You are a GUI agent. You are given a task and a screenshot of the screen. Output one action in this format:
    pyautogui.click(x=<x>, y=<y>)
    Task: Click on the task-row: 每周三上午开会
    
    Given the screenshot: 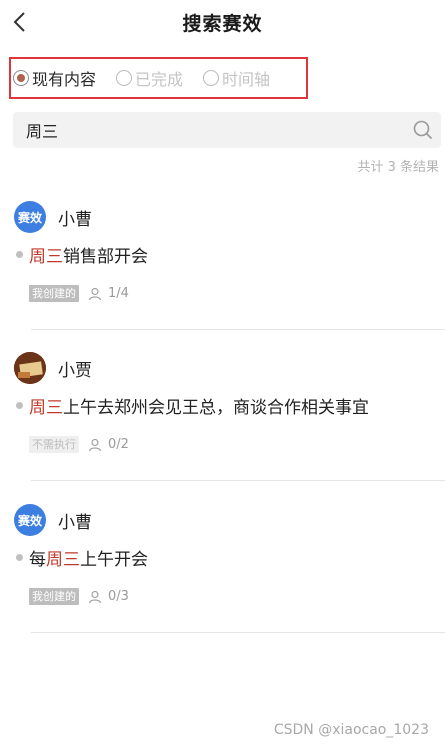 What is the action you would take?
    pyautogui.click(x=82, y=557)
    